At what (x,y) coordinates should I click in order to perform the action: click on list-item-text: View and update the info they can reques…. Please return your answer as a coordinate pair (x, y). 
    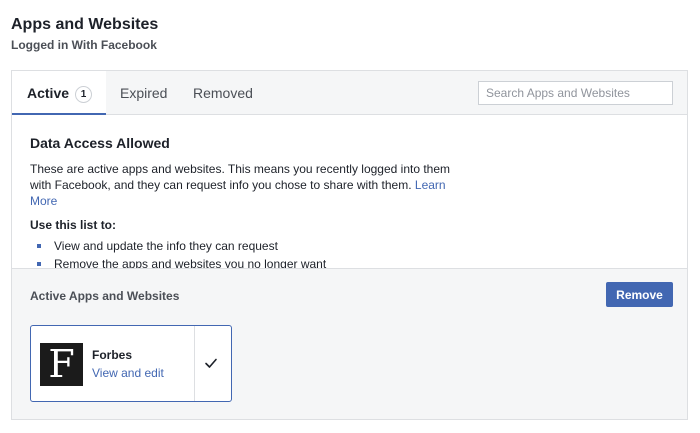
    Looking at the image, I should click on (166, 246).